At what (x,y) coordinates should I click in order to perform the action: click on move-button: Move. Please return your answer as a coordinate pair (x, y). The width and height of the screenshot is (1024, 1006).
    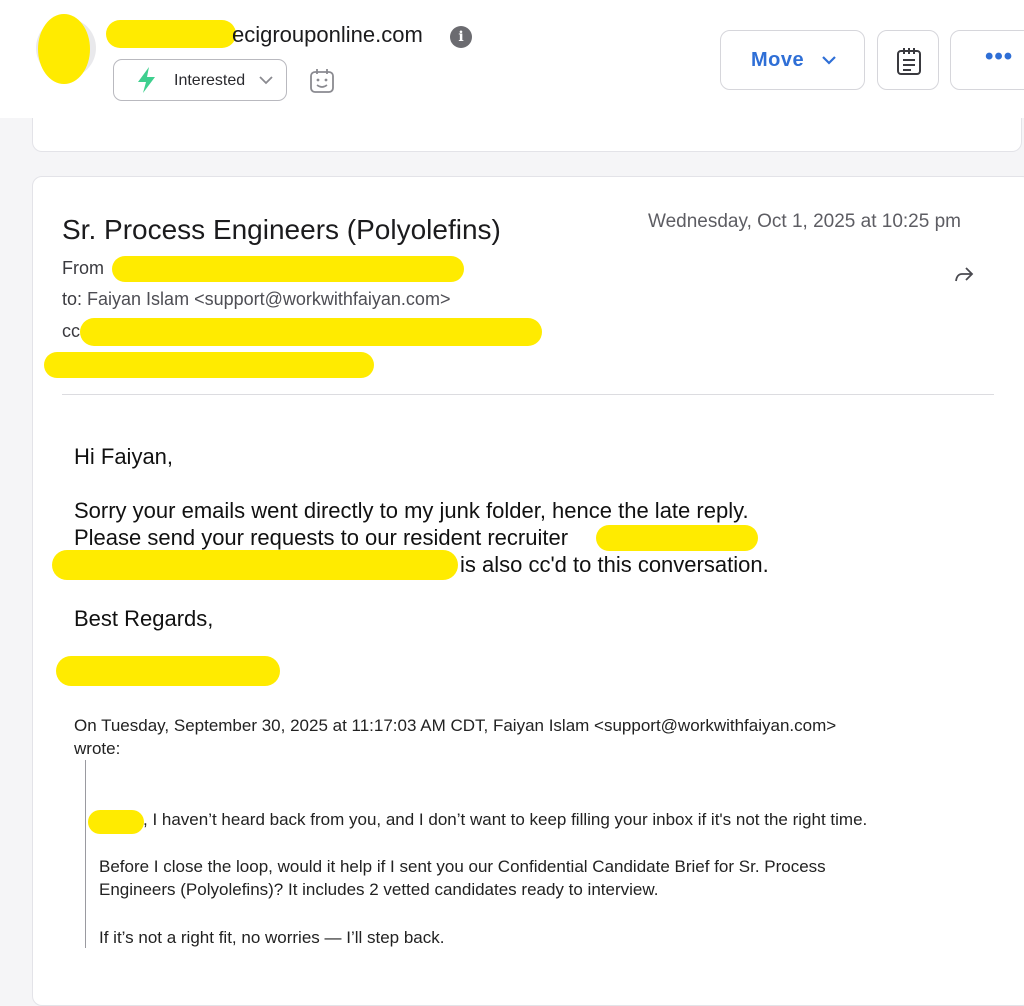
    Looking at the image, I should click on (792, 60).